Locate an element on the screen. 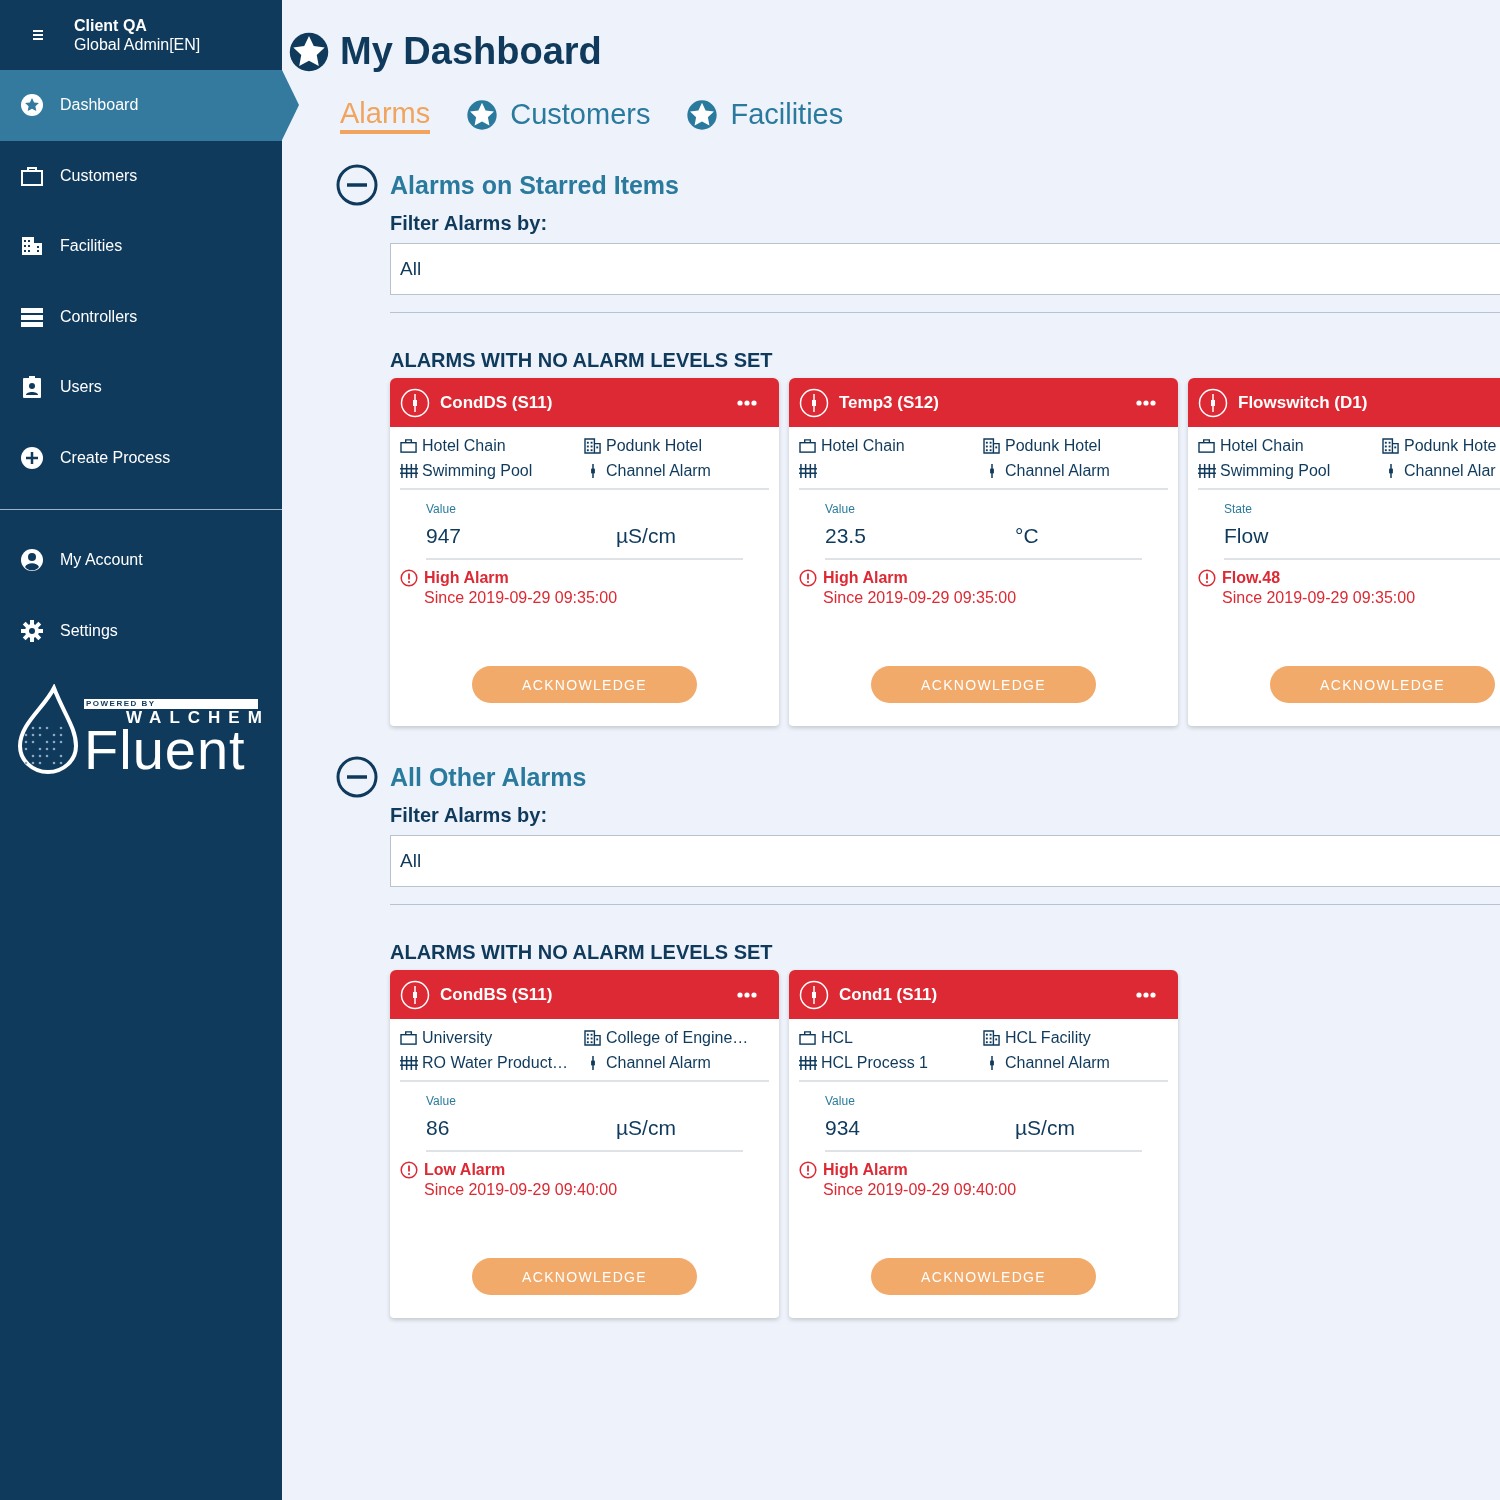  channel-name: CondDS (S11) is located at coordinates (497, 402).